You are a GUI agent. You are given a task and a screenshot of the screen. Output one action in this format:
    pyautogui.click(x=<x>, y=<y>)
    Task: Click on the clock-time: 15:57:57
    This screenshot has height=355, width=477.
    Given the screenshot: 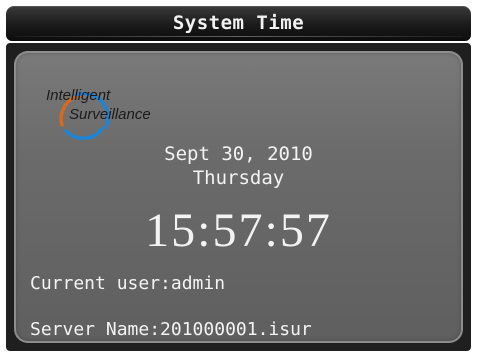 What is the action you would take?
    pyautogui.click(x=238, y=230)
    